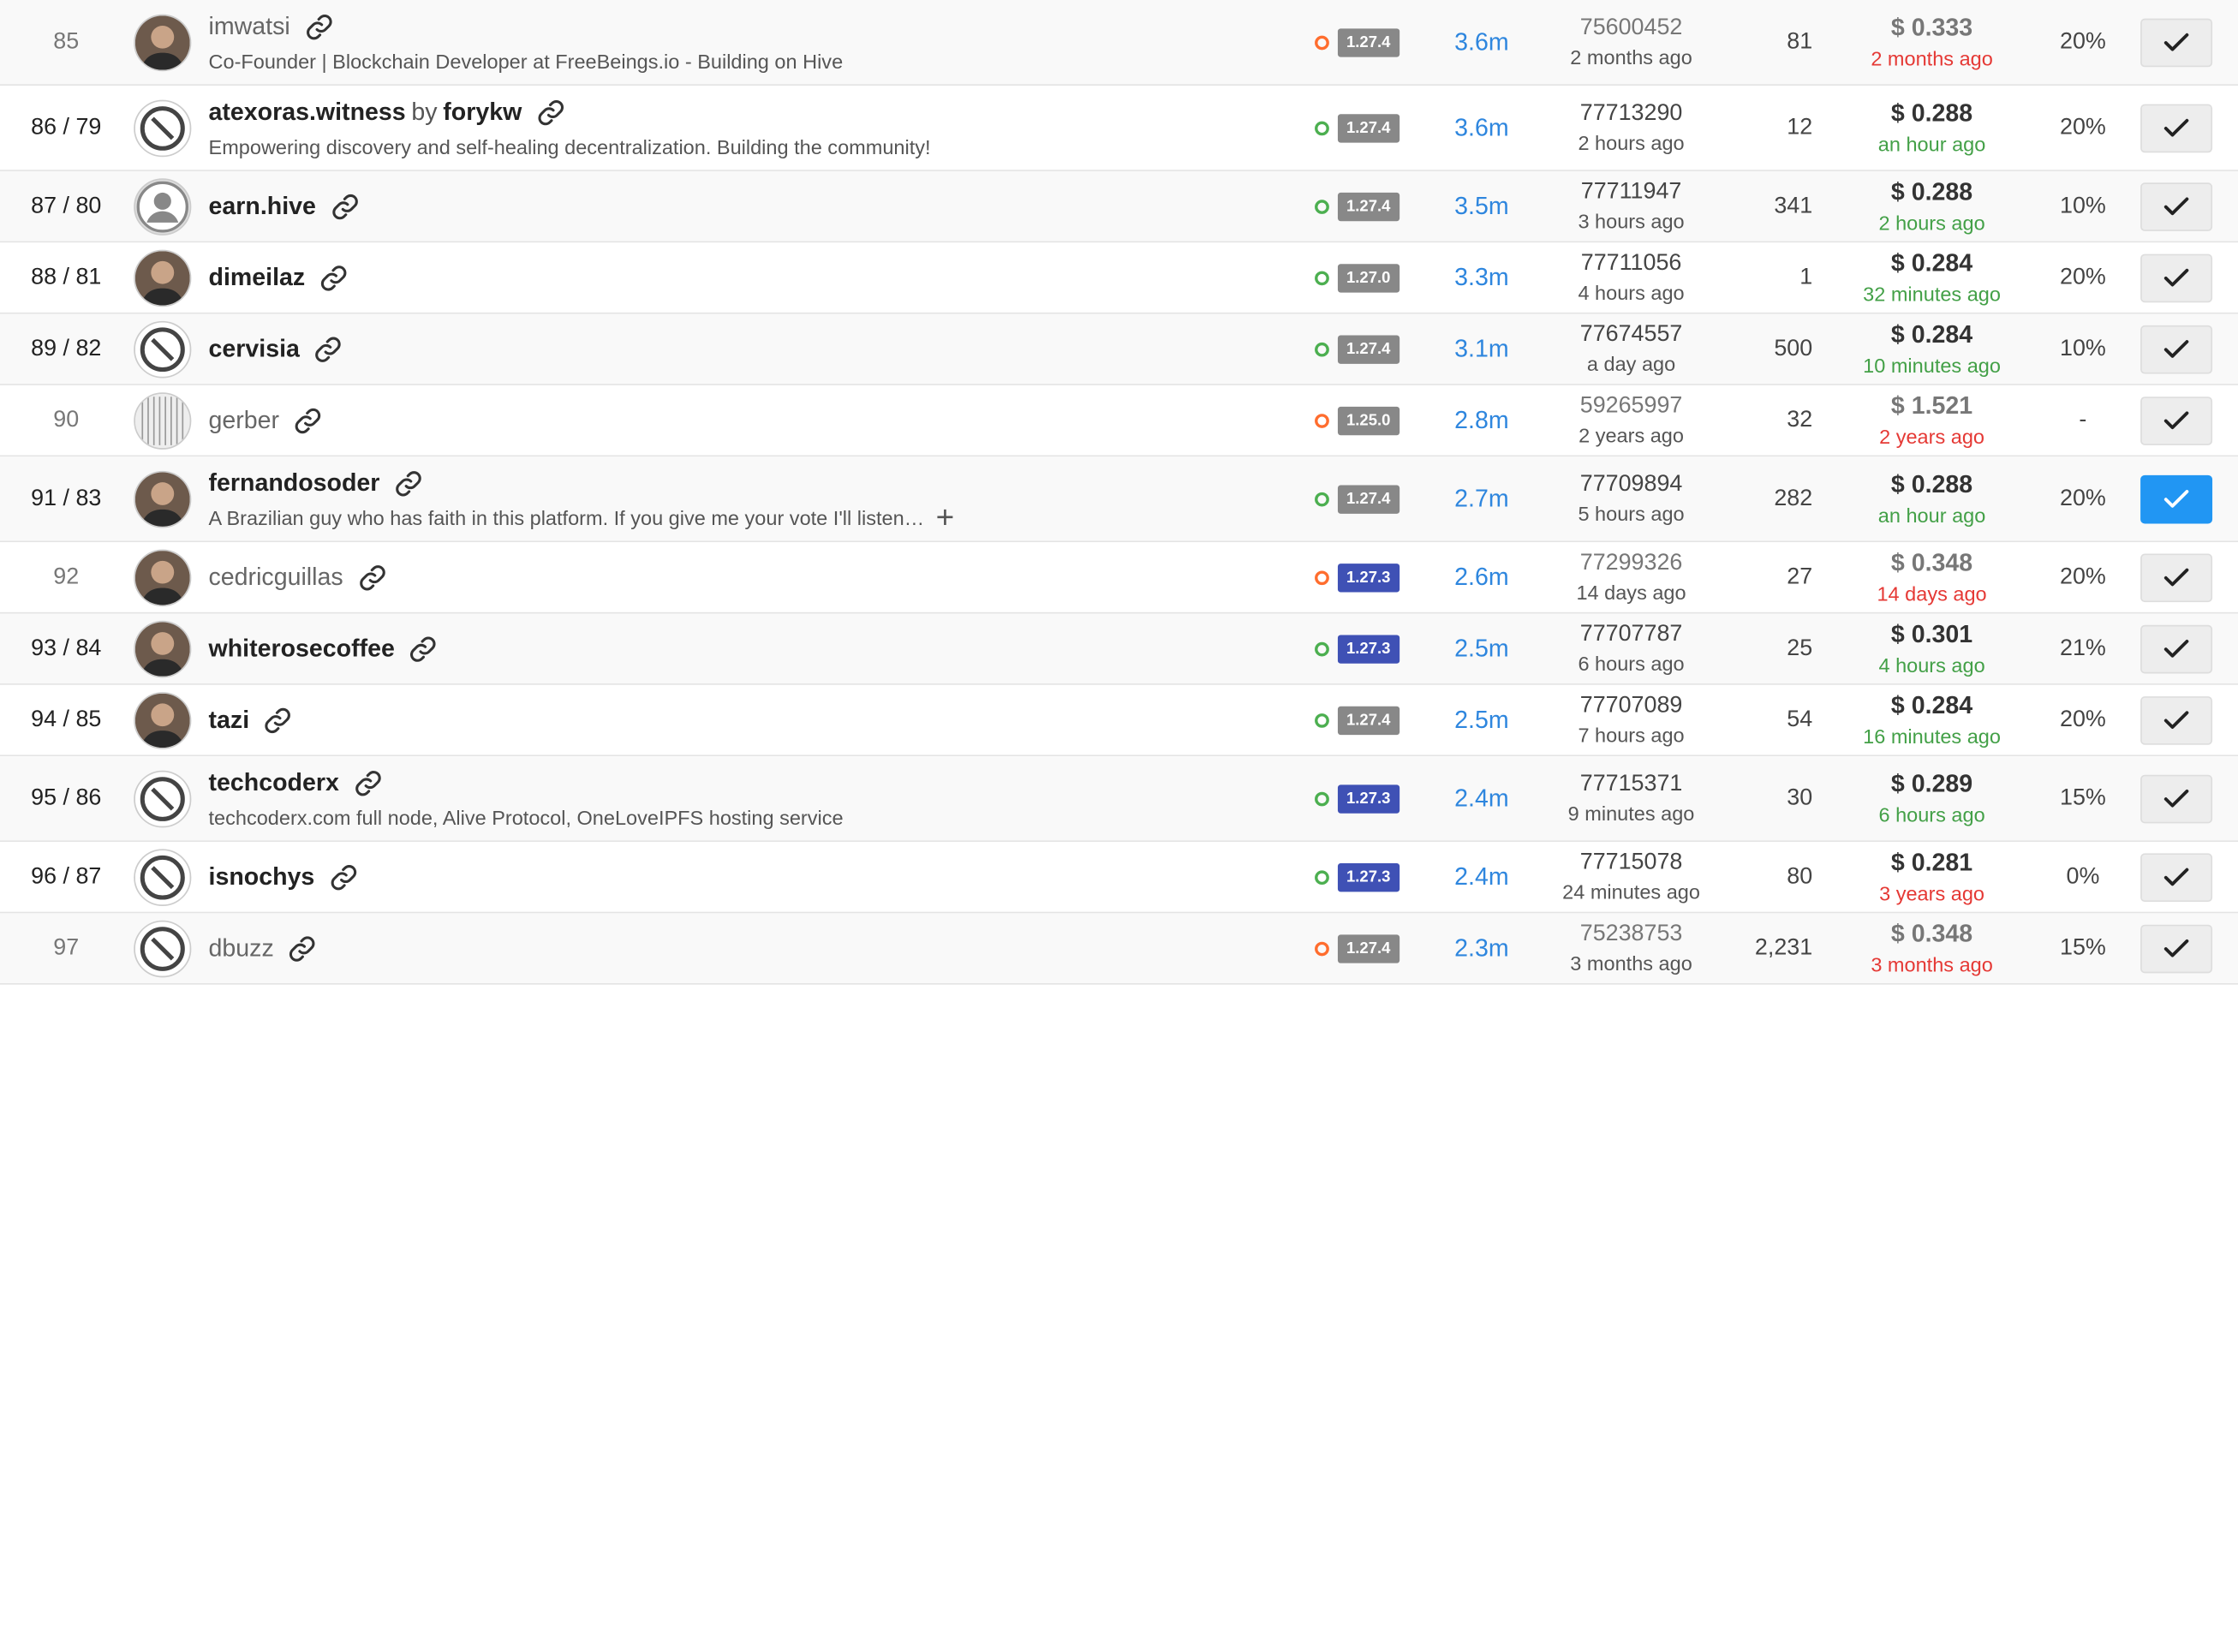 The height and width of the screenshot is (1652, 2238). I want to click on witness-name-link: cedricguillas, so click(276, 577).